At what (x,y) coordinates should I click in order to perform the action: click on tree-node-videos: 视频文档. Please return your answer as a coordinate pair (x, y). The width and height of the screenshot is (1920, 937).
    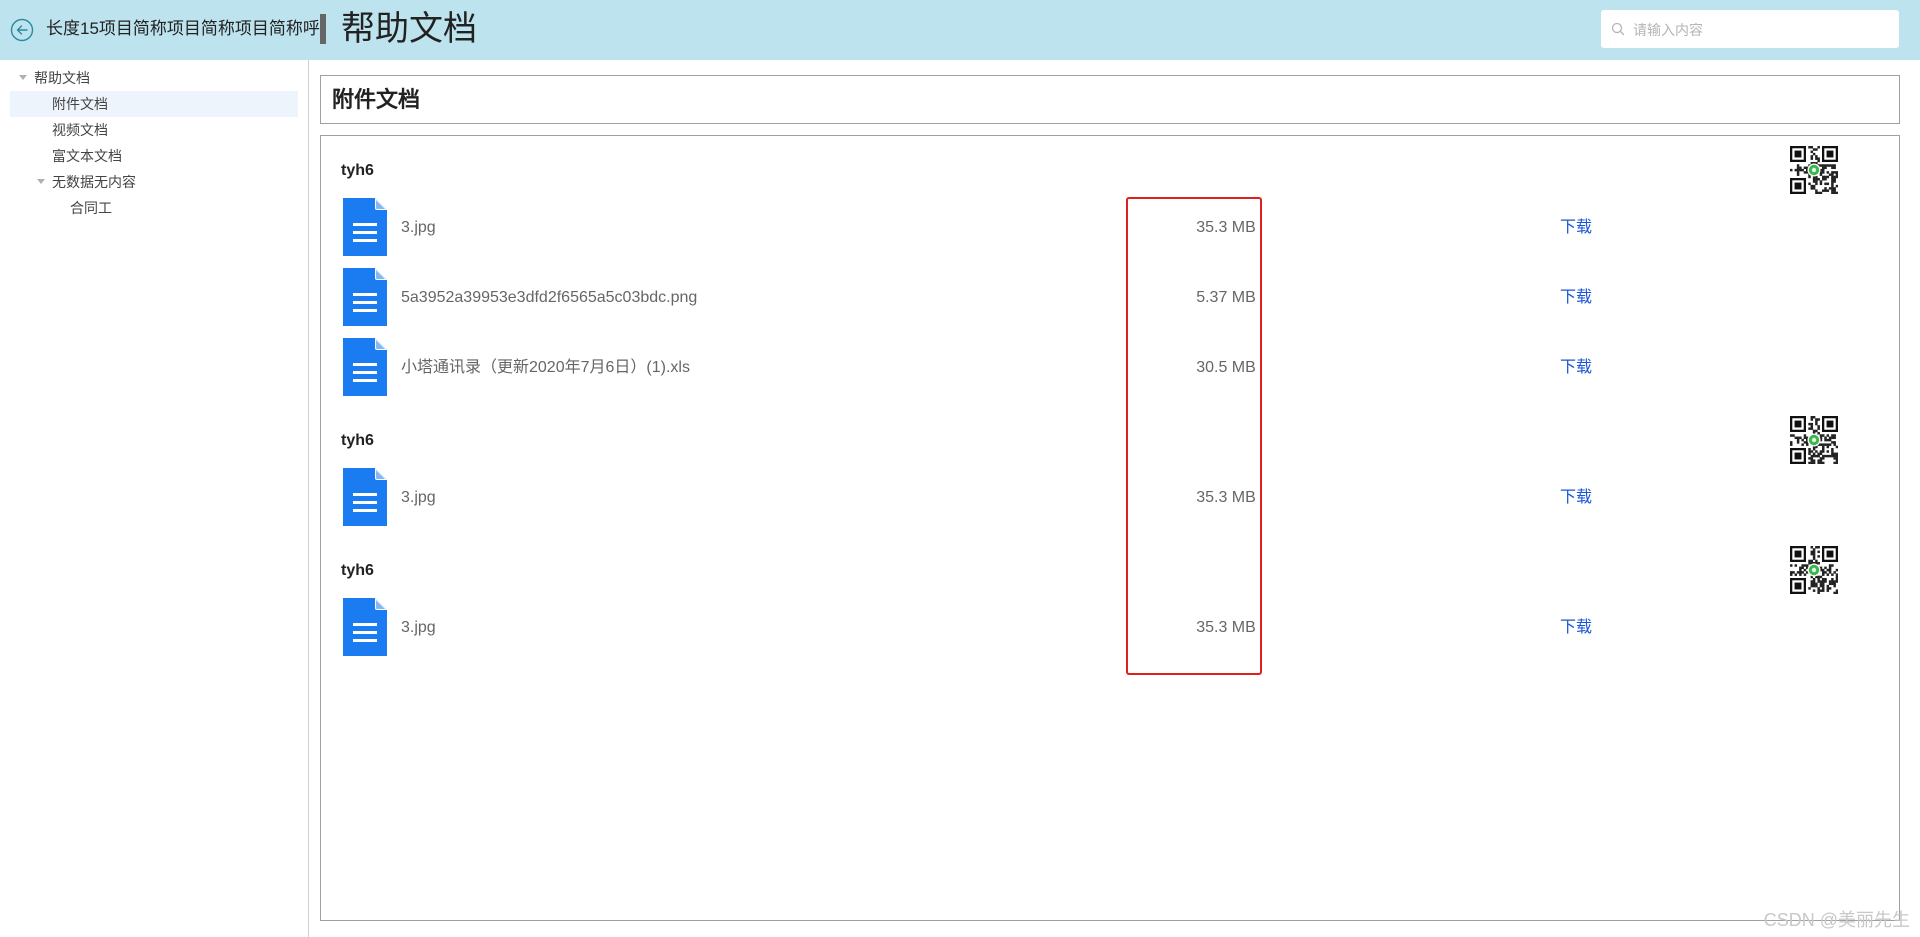
    Looking at the image, I should click on (154, 130).